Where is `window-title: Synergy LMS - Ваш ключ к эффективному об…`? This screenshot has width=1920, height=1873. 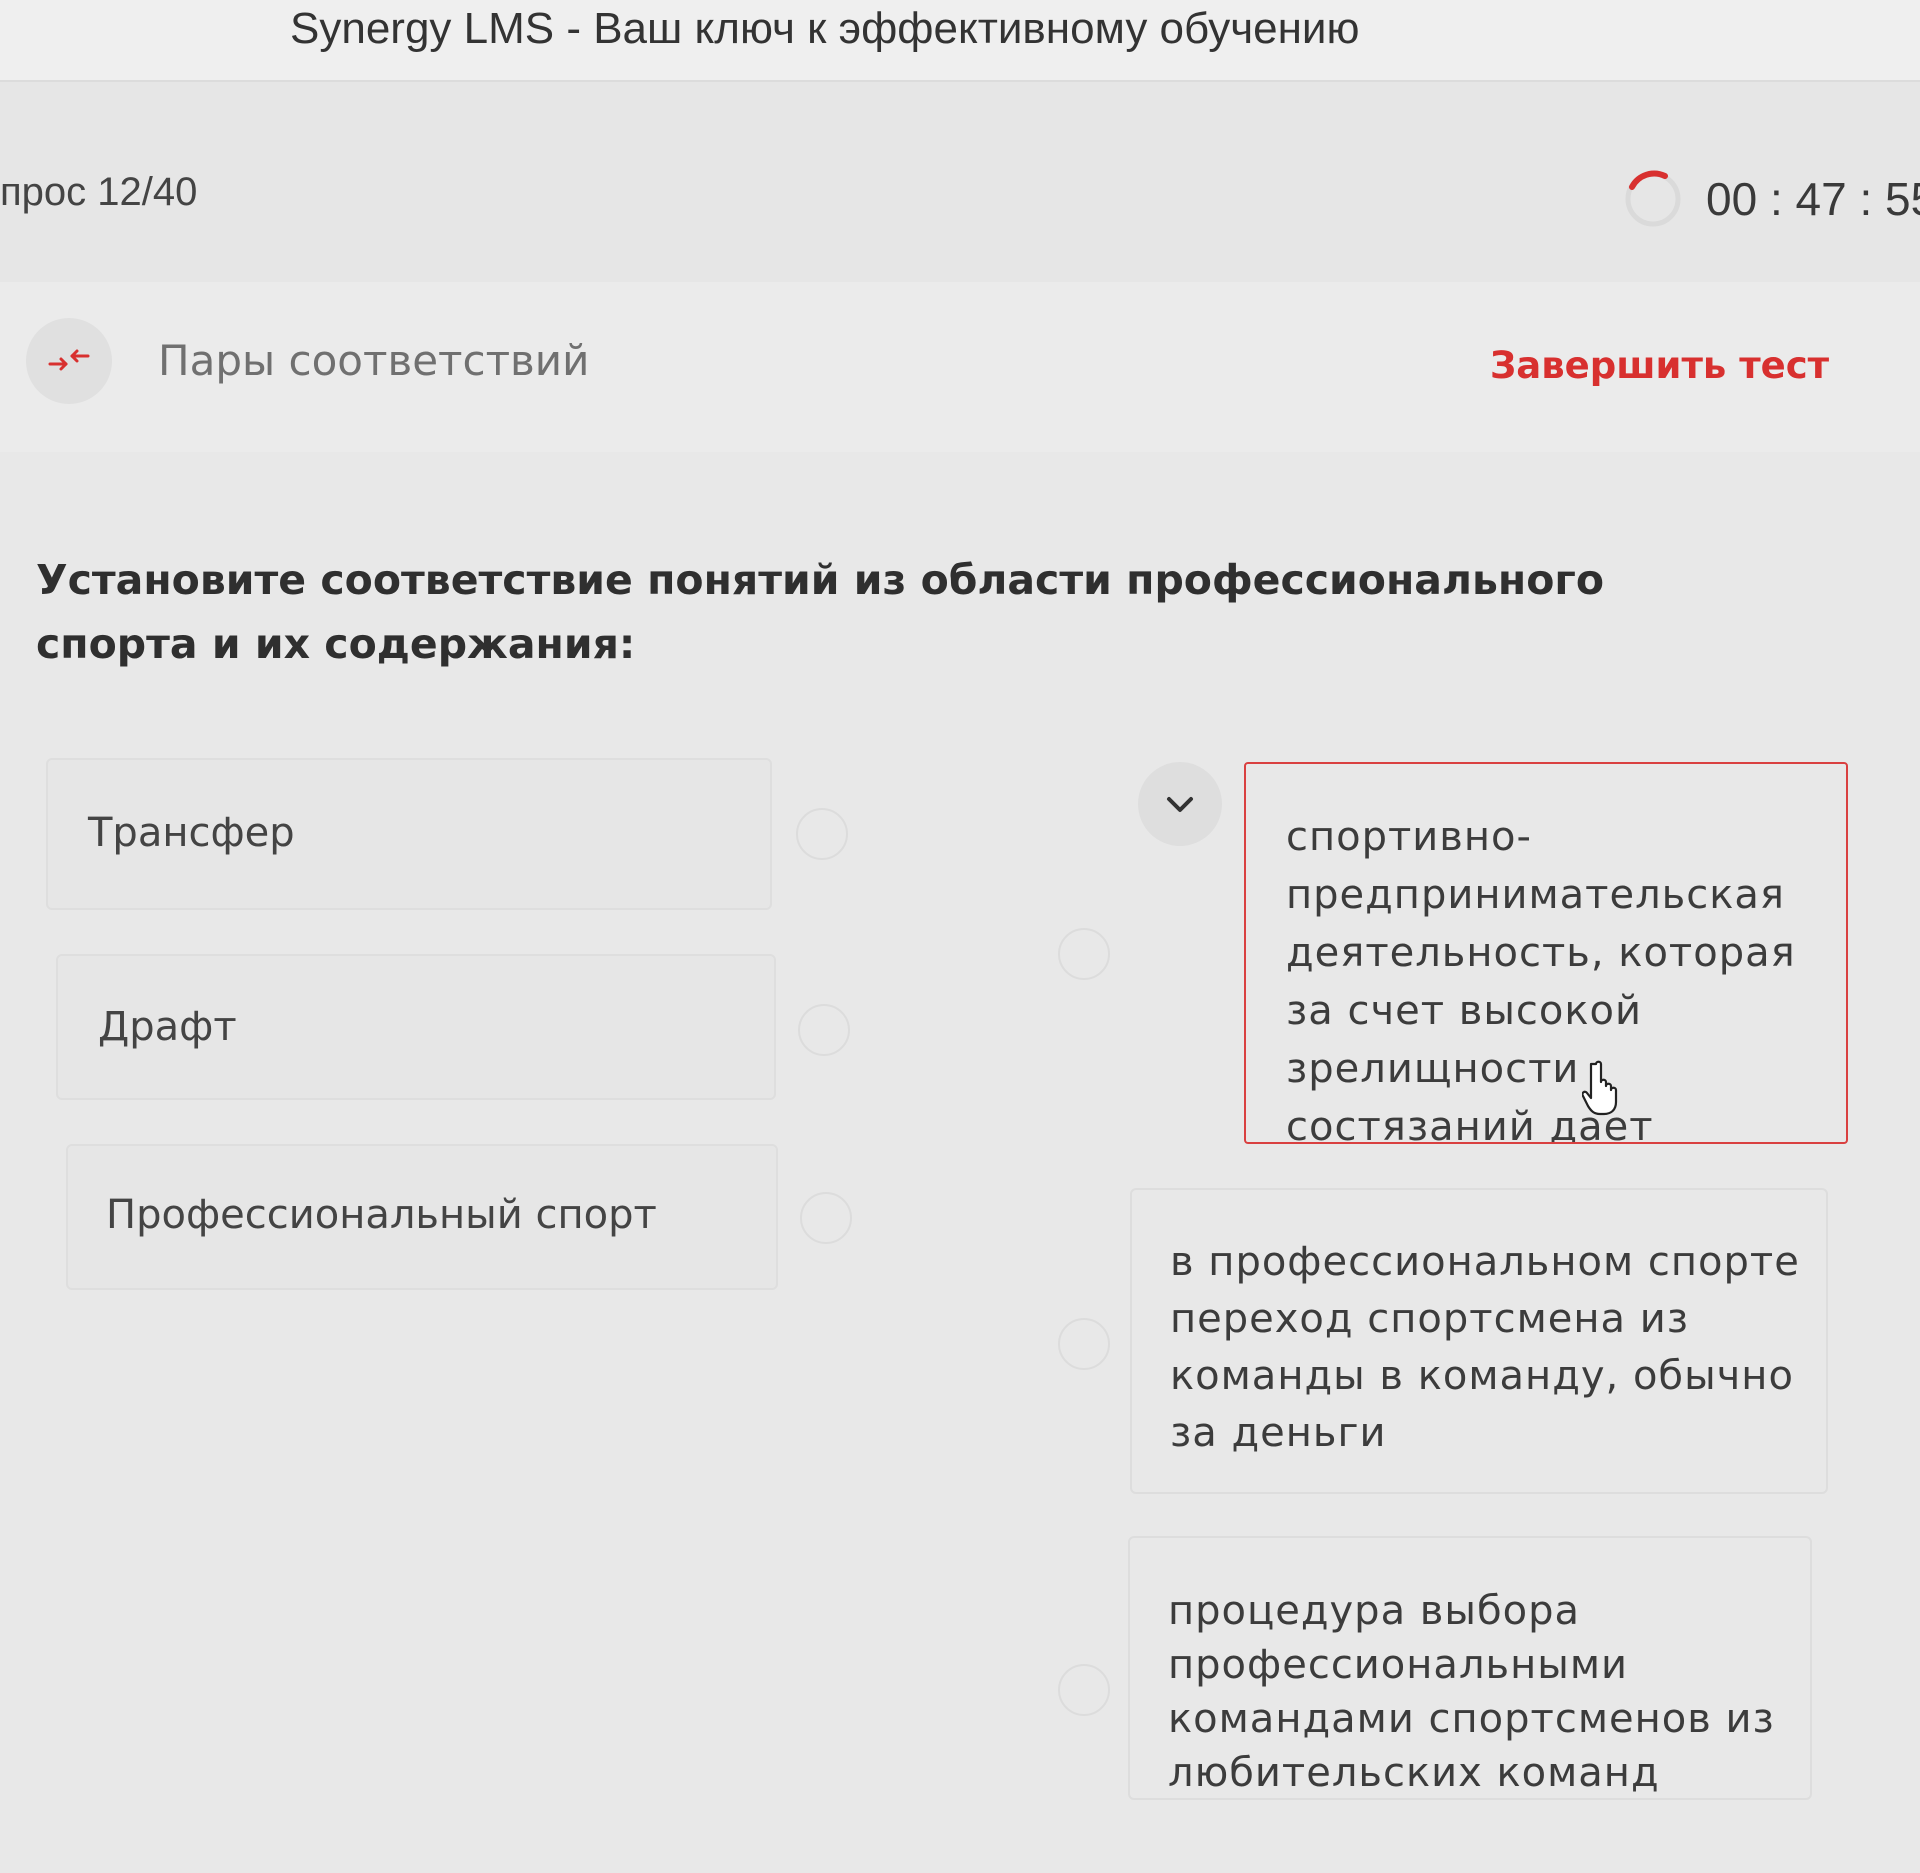 window-title: Synergy LMS - Ваш ключ к эффективному об… is located at coordinates (825, 28).